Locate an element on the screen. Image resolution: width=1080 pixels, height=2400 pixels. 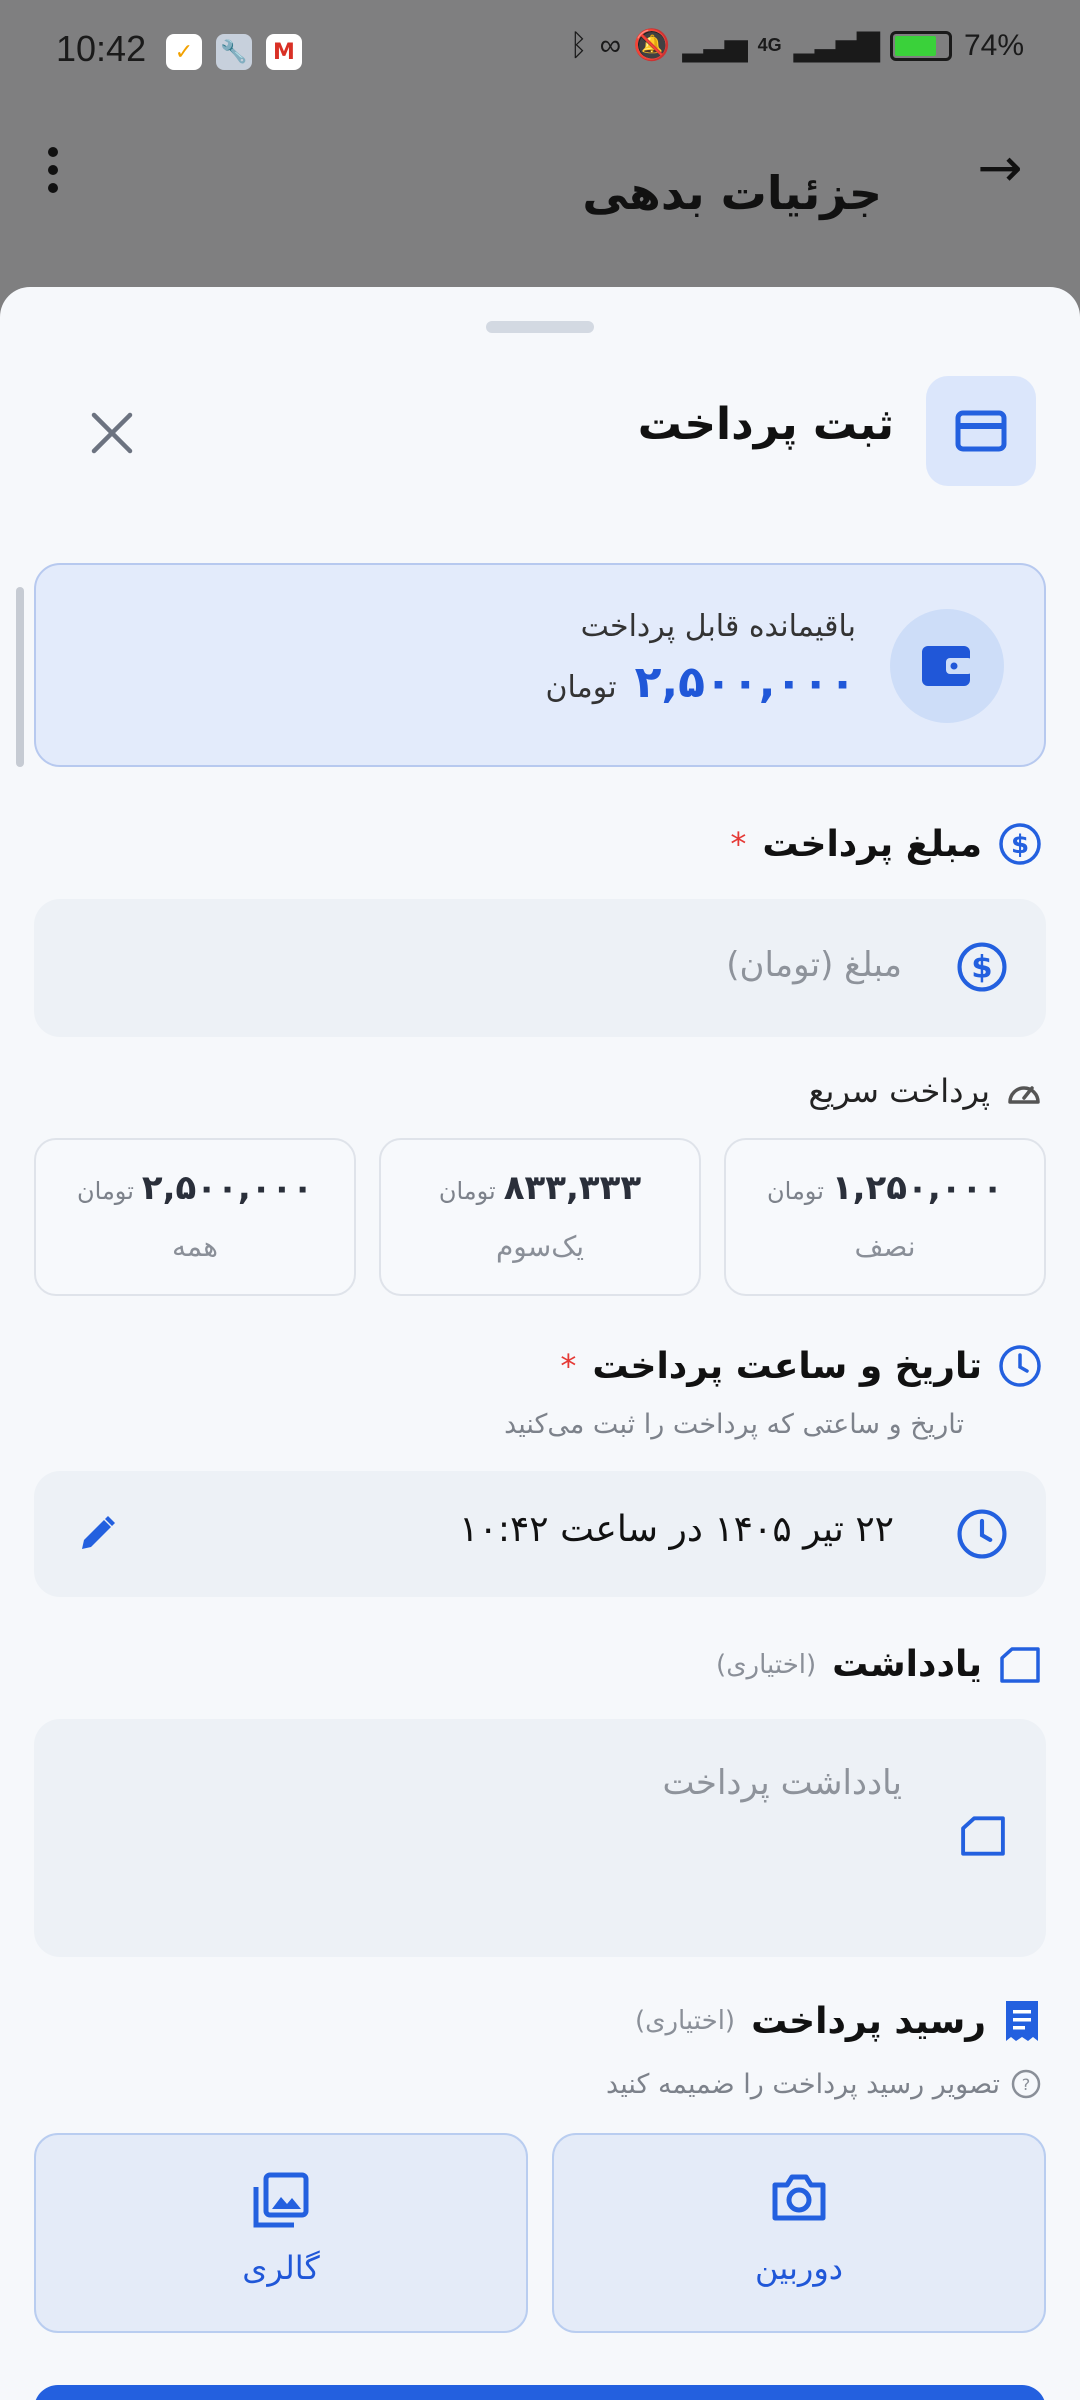
amount-section-label: $ مبلغ پرداخت * is located at coordinates (886, 844).